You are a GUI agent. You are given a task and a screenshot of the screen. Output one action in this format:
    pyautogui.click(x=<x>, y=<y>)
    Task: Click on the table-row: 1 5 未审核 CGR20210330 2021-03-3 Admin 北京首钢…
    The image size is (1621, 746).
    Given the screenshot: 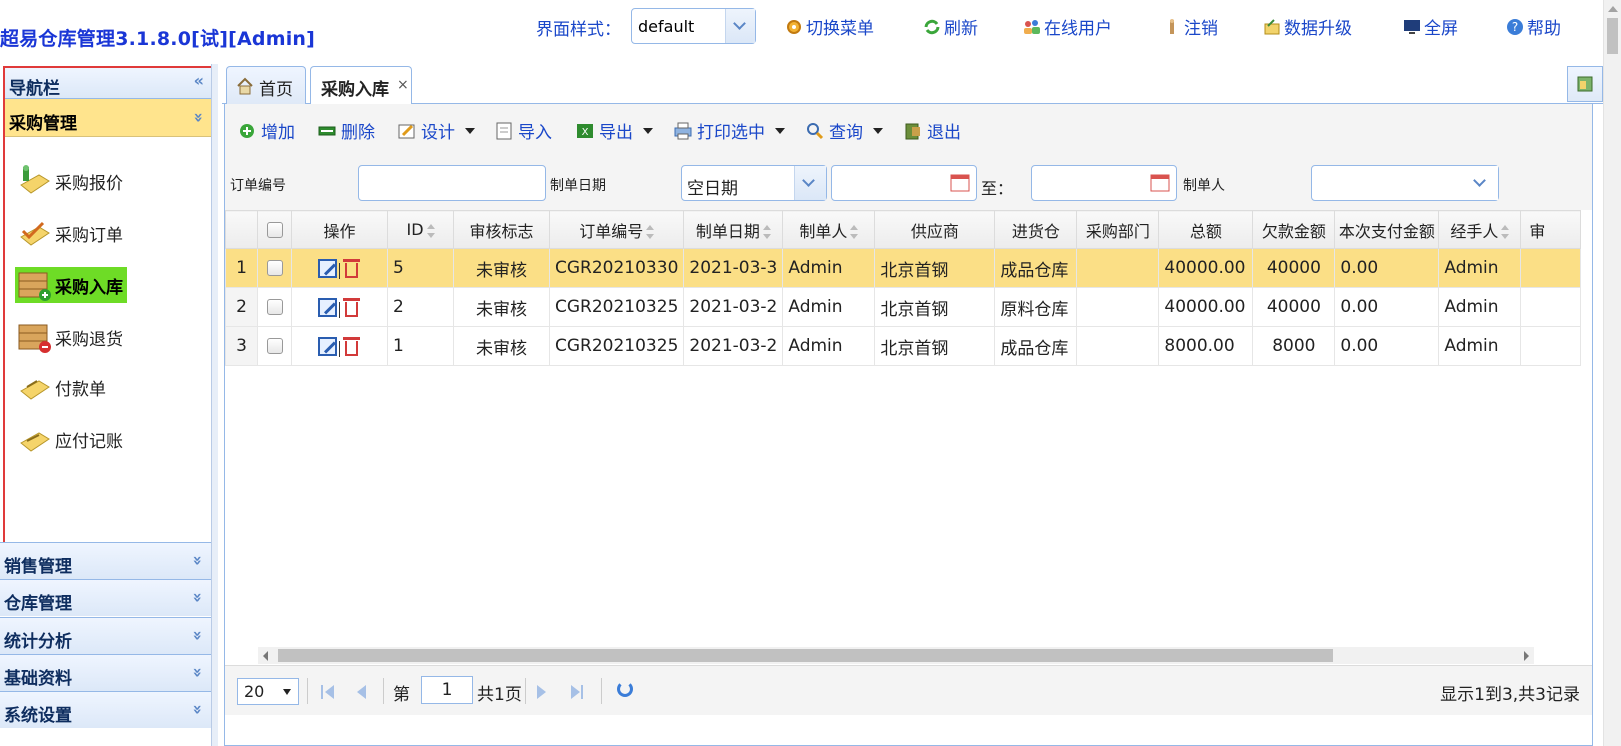 What is the action you would take?
    pyautogui.click(x=903, y=268)
    